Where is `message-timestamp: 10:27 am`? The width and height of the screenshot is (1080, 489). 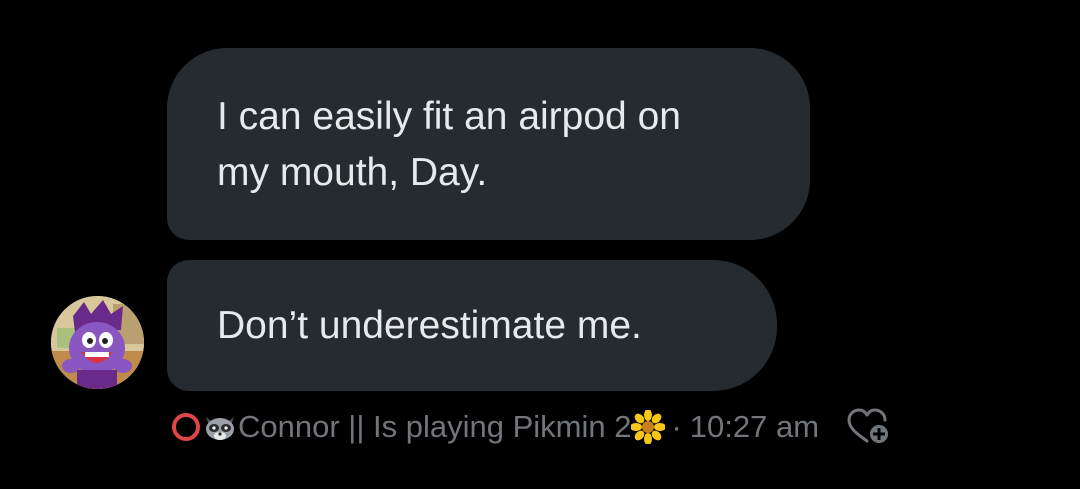
message-timestamp: 10:27 am is located at coordinates (754, 426).